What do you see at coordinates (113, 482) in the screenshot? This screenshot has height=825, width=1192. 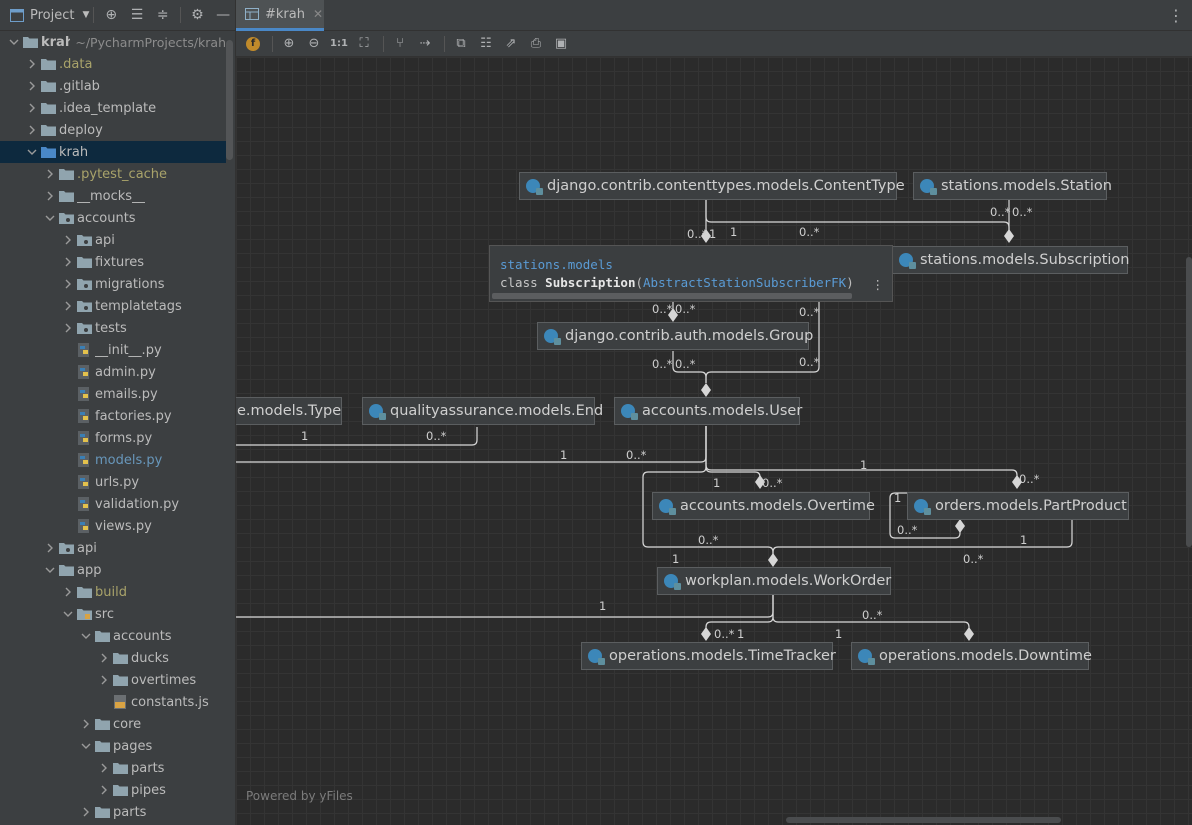 I see `tree-item: urls.py` at bounding box center [113, 482].